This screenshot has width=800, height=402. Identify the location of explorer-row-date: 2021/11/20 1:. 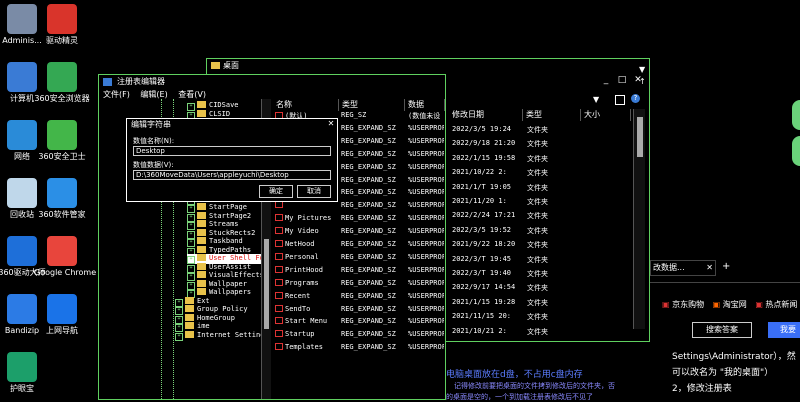
(479, 201).